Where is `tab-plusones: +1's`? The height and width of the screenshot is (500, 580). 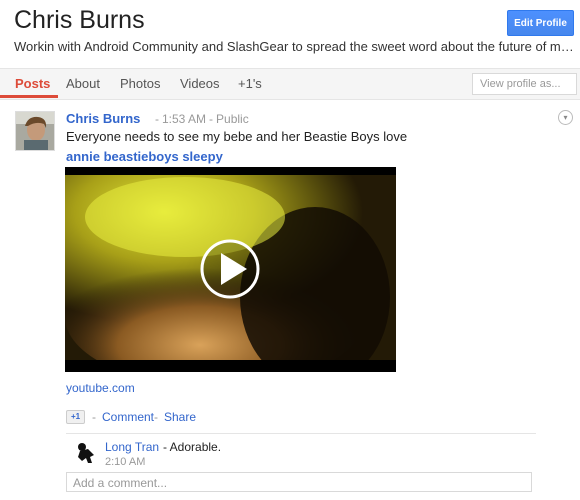
tab-plusones: +1's is located at coordinates (250, 83).